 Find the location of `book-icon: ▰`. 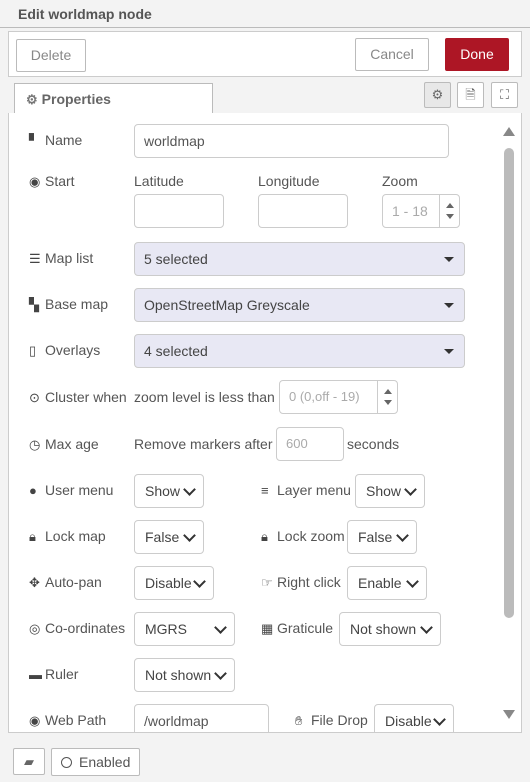

book-icon: ▰ is located at coordinates (29, 761).